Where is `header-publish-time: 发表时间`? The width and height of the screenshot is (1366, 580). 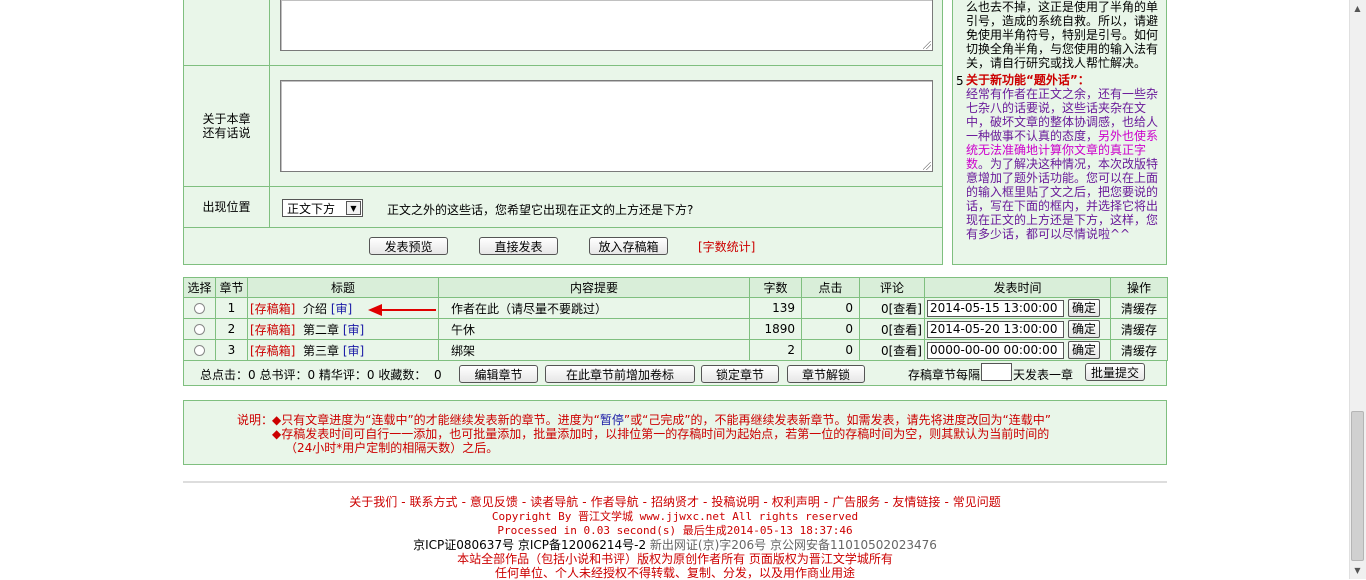
header-publish-time: 发表时间 is located at coordinates (1017, 287).